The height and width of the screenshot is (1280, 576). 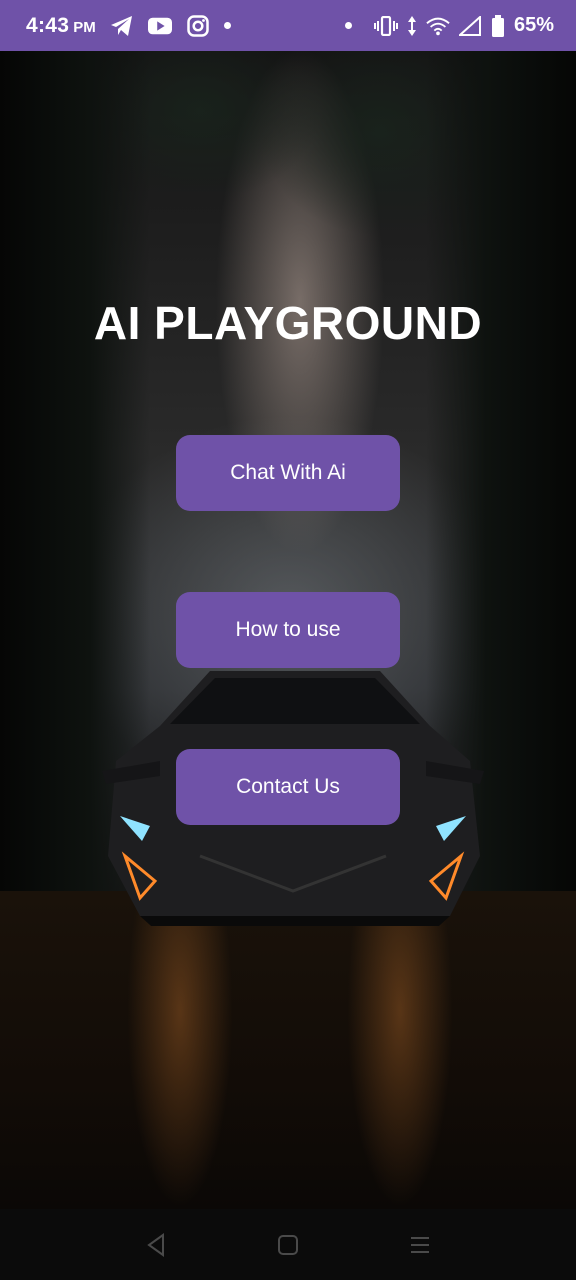 I want to click on youtube-icon, so click(x=159, y=26).